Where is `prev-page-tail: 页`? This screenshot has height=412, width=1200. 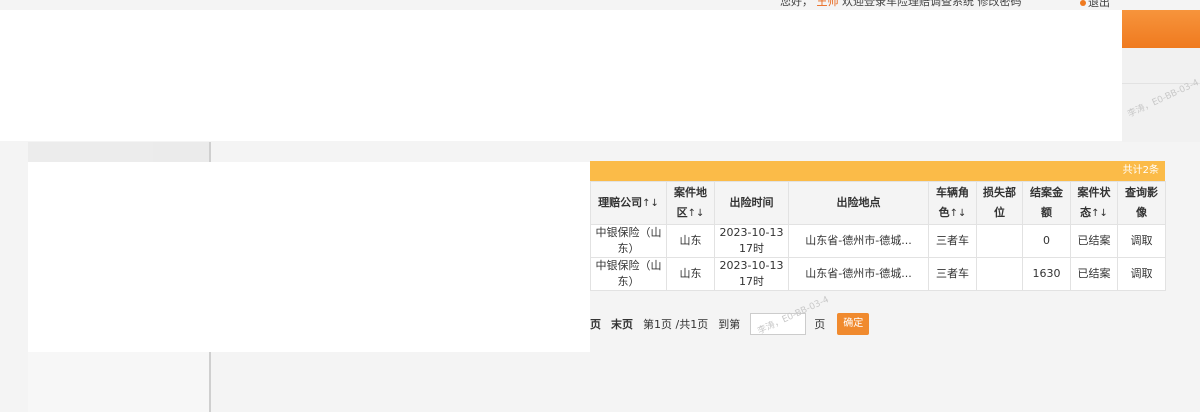
prev-page-tail: 页 is located at coordinates (595, 324).